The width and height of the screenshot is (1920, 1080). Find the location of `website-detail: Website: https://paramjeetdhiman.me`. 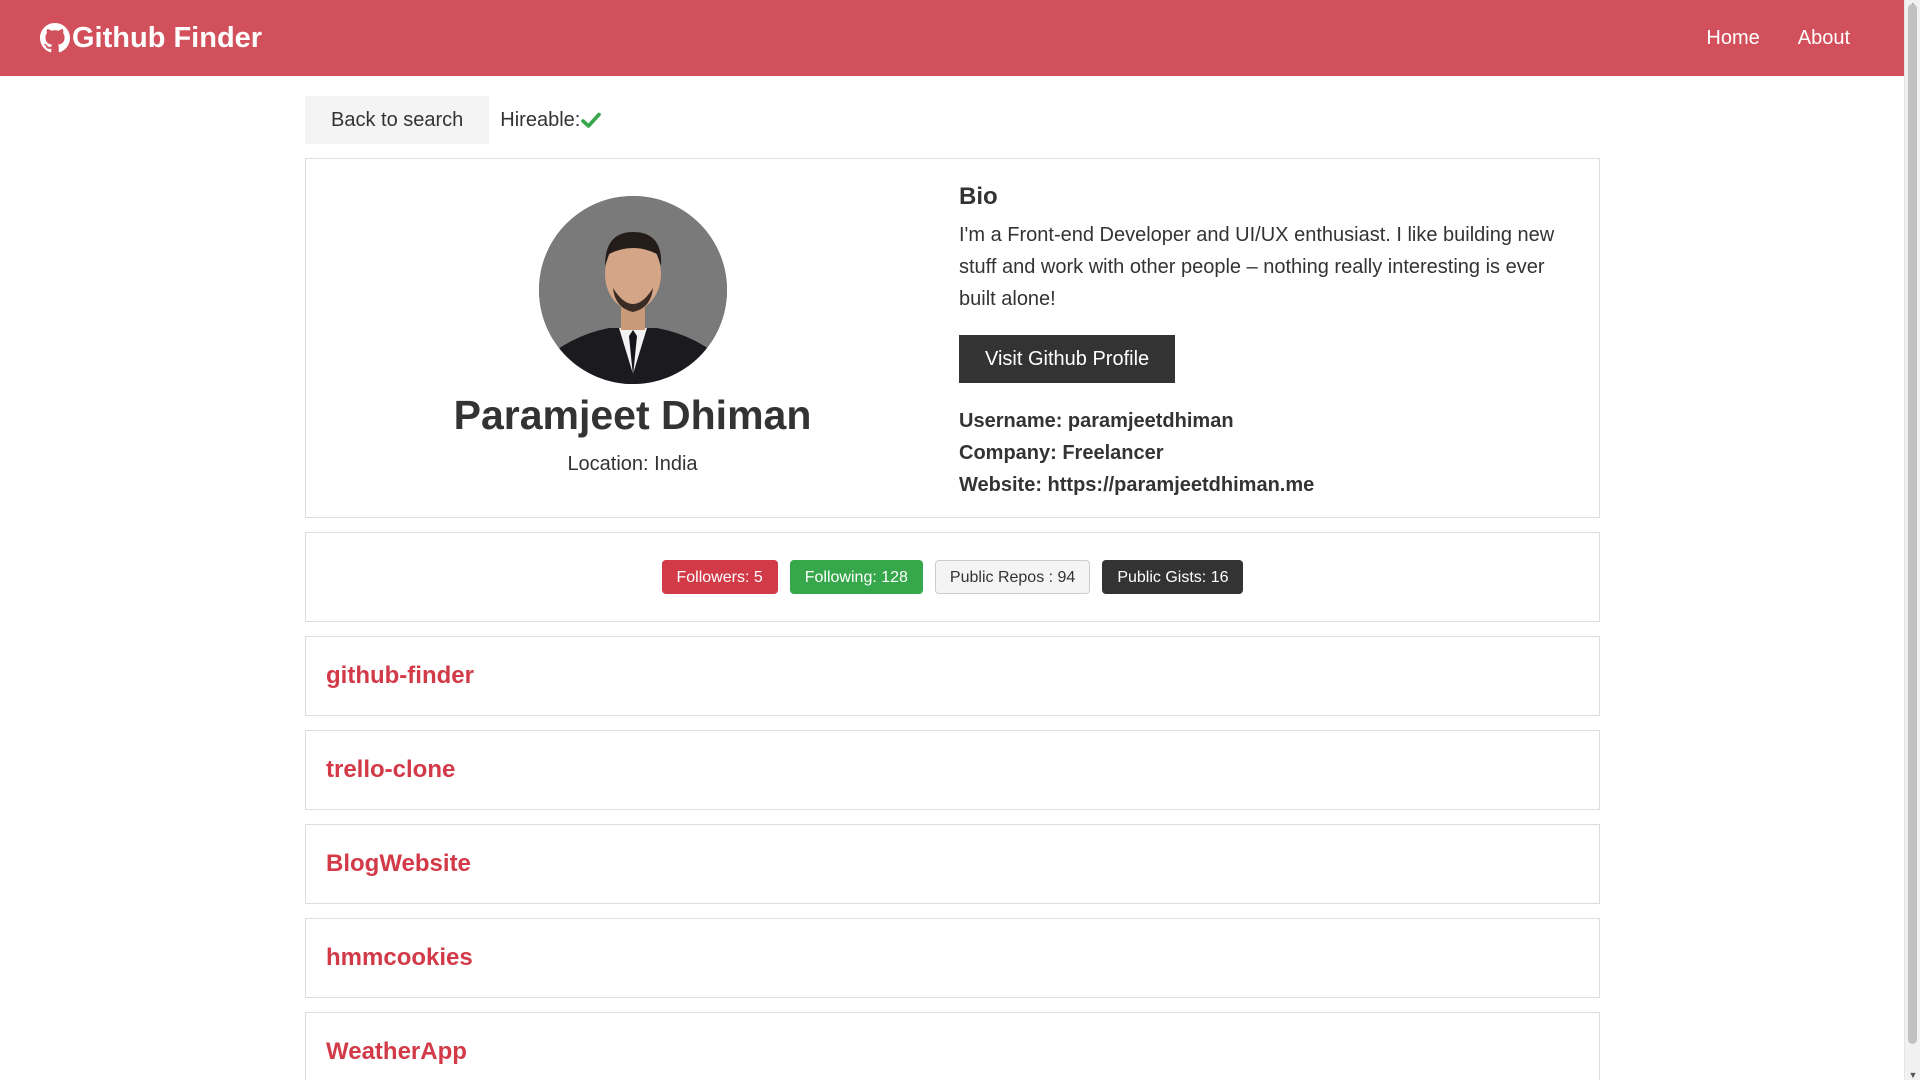

website-detail: Website: https://paramjeetdhiman.me is located at coordinates (1137, 485).